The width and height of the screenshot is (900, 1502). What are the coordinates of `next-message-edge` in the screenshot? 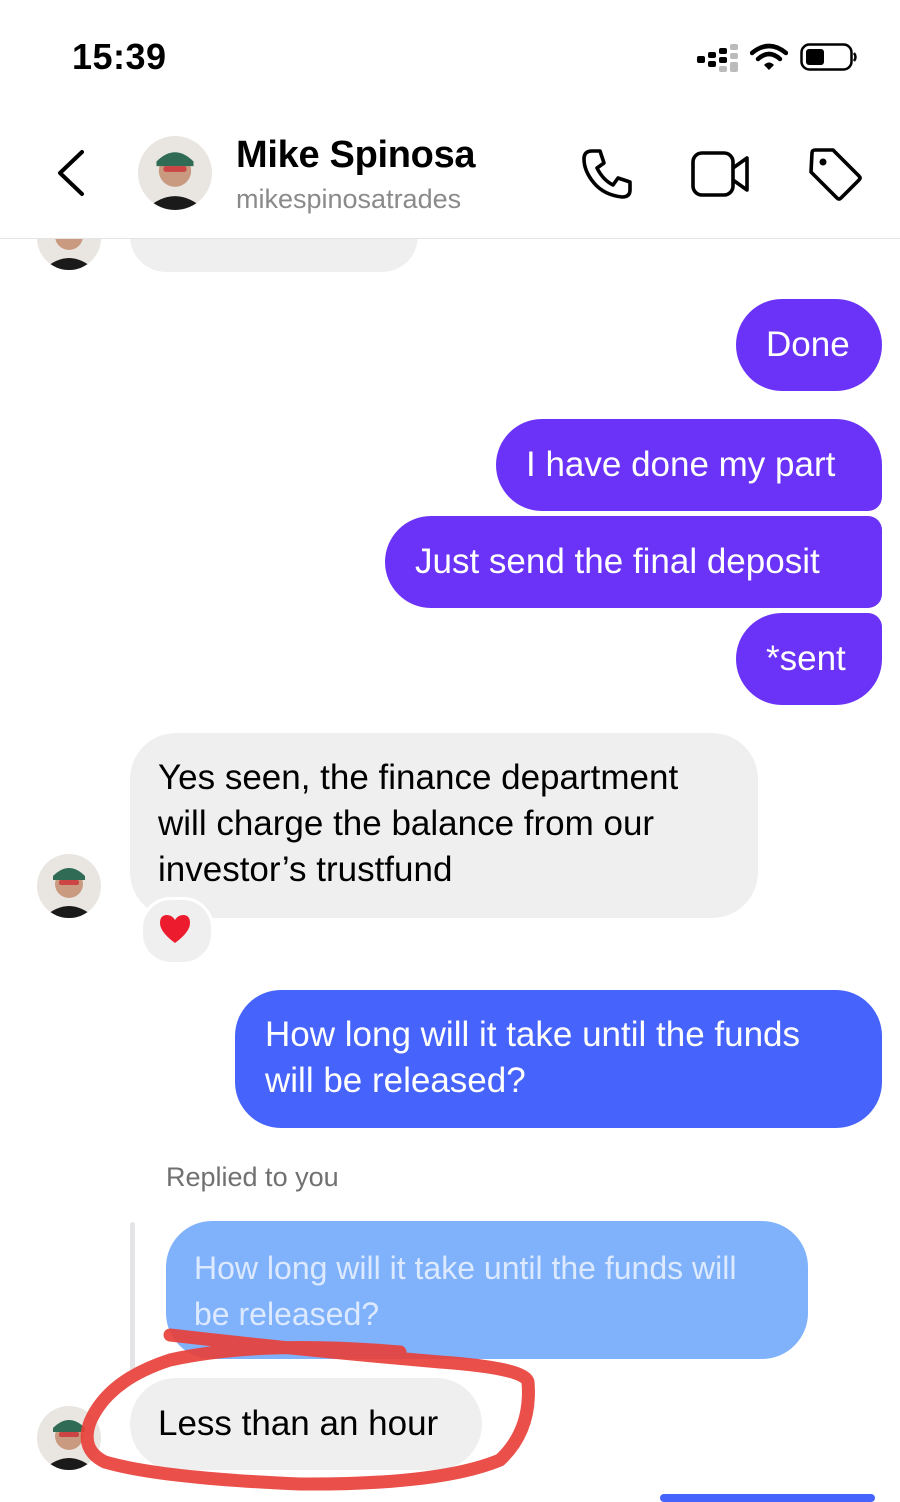 It's located at (767, 1498).